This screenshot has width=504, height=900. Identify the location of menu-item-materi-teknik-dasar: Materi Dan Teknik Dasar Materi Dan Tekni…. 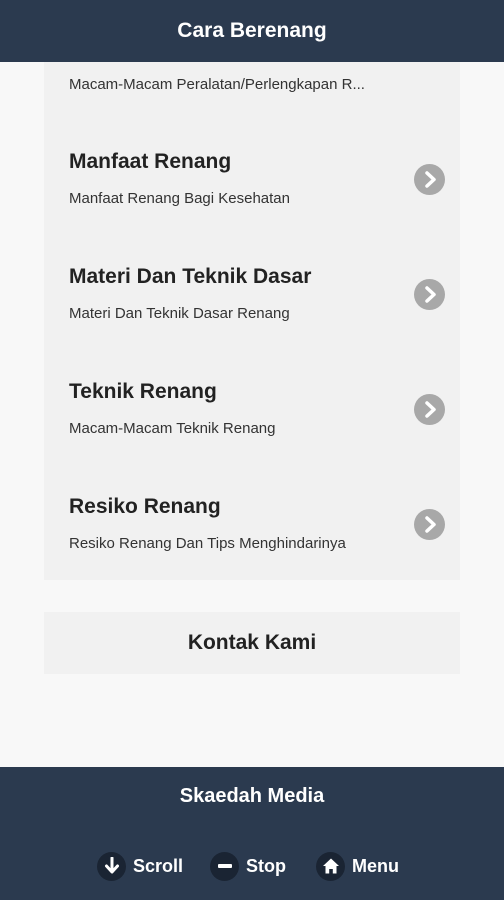
(252, 318).